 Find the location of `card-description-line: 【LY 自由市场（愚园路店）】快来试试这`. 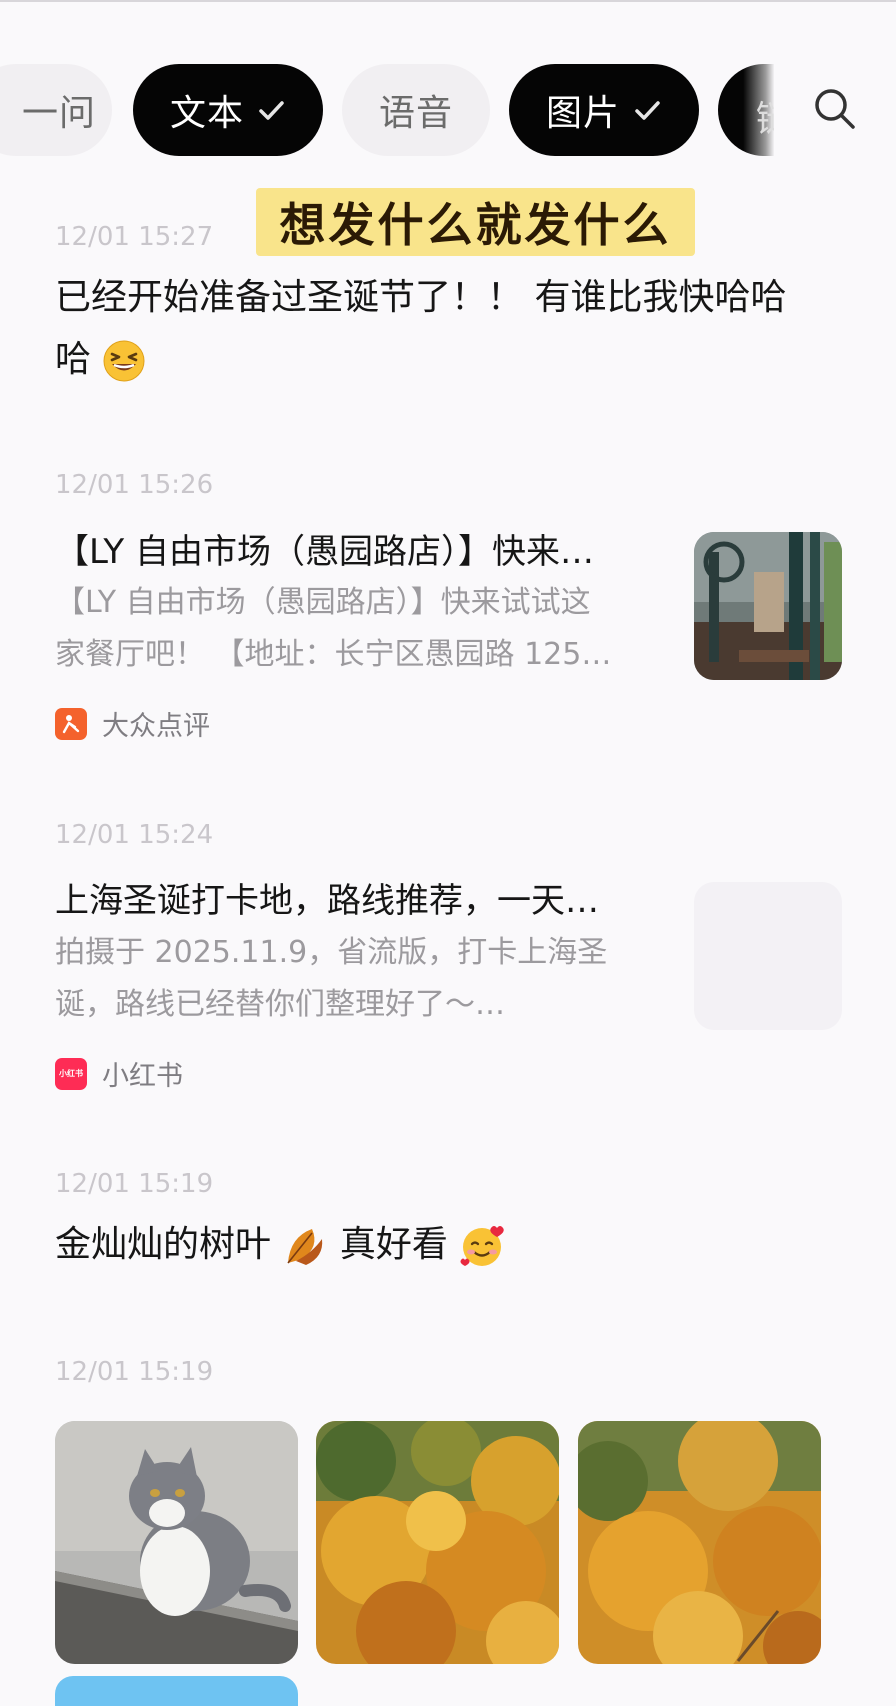

card-description-line: 【LY 自由市场（愚园路店）】快来试试这 is located at coordinates (323, 602).